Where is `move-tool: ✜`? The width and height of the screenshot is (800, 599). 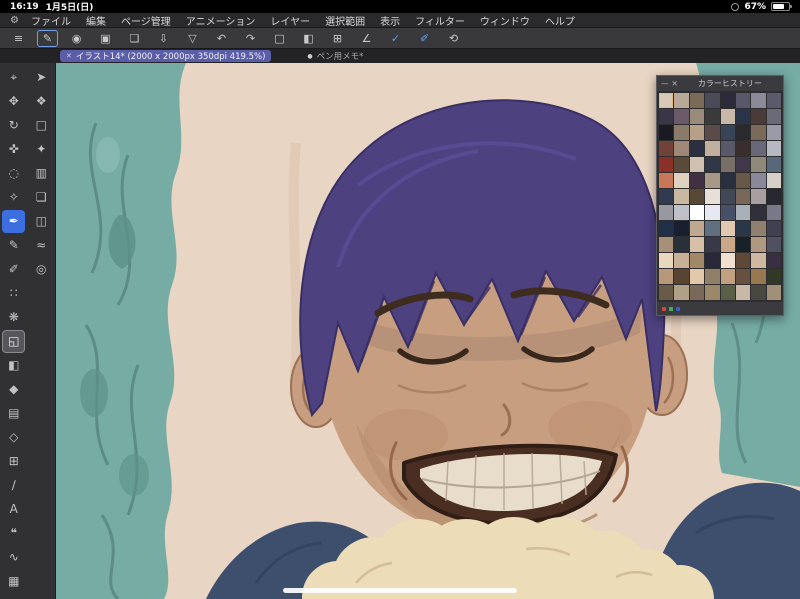 move-tool: ✜ is located at coordinates (13, 149).